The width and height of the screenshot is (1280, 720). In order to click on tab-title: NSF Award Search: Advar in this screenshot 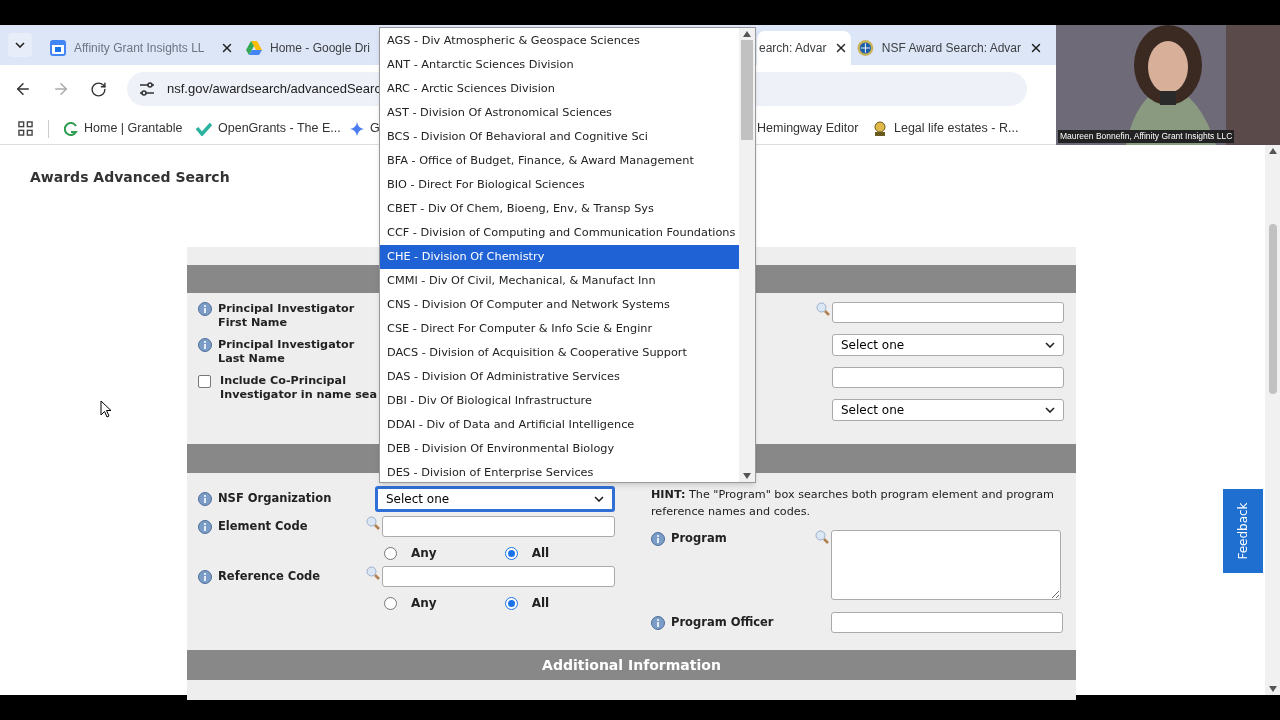, I will do `click(951, 48)`.